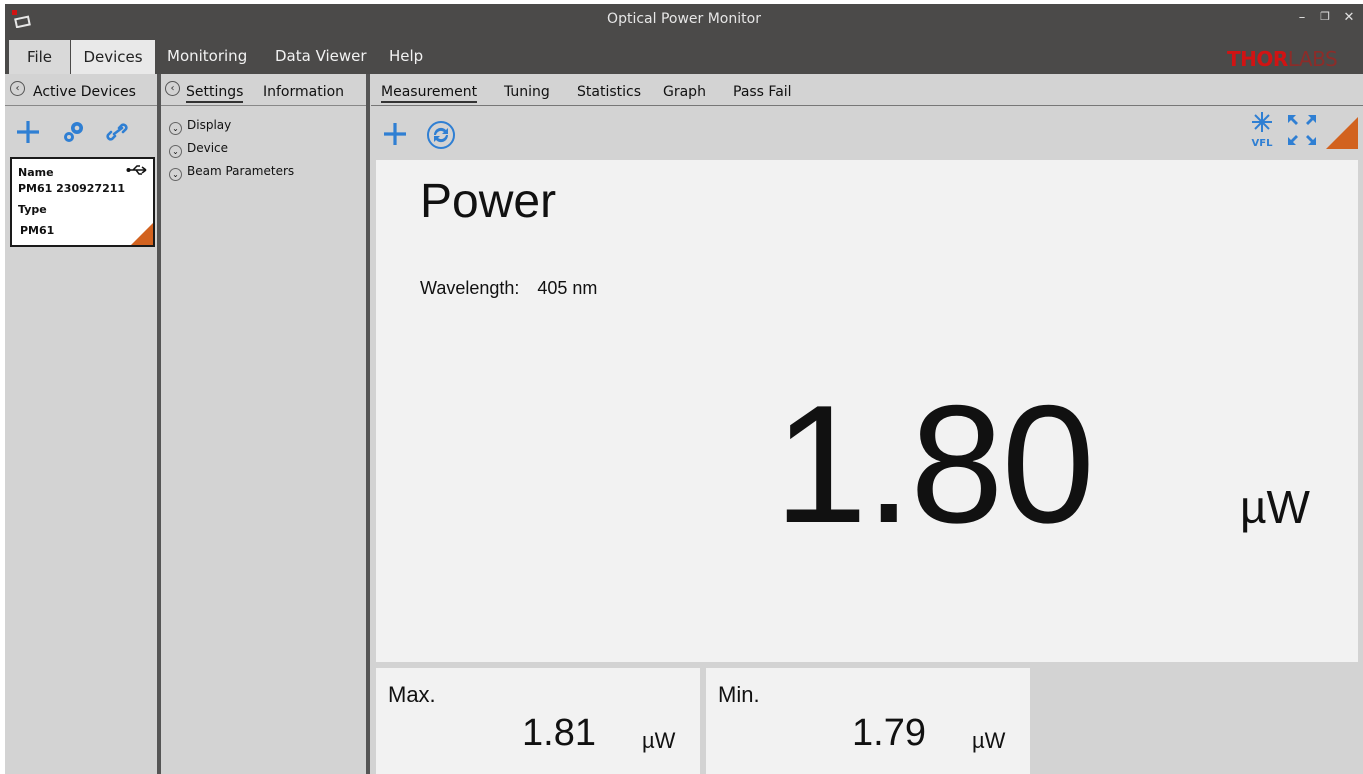 The height and width of the screenshot is (774, 1363). What do you see at coordinates (37, 230) in the screenshot?
I see `device-type-value: PM61` at bounding box center [37, 230].